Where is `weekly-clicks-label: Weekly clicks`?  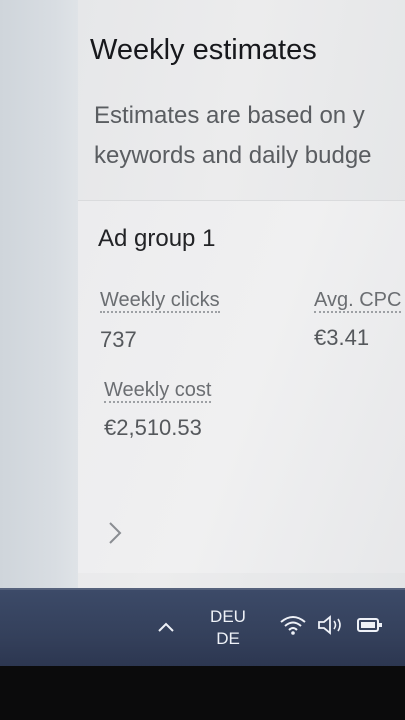
weekly-clicks-label: Weekly clicks is located at coordinates (160, 301).